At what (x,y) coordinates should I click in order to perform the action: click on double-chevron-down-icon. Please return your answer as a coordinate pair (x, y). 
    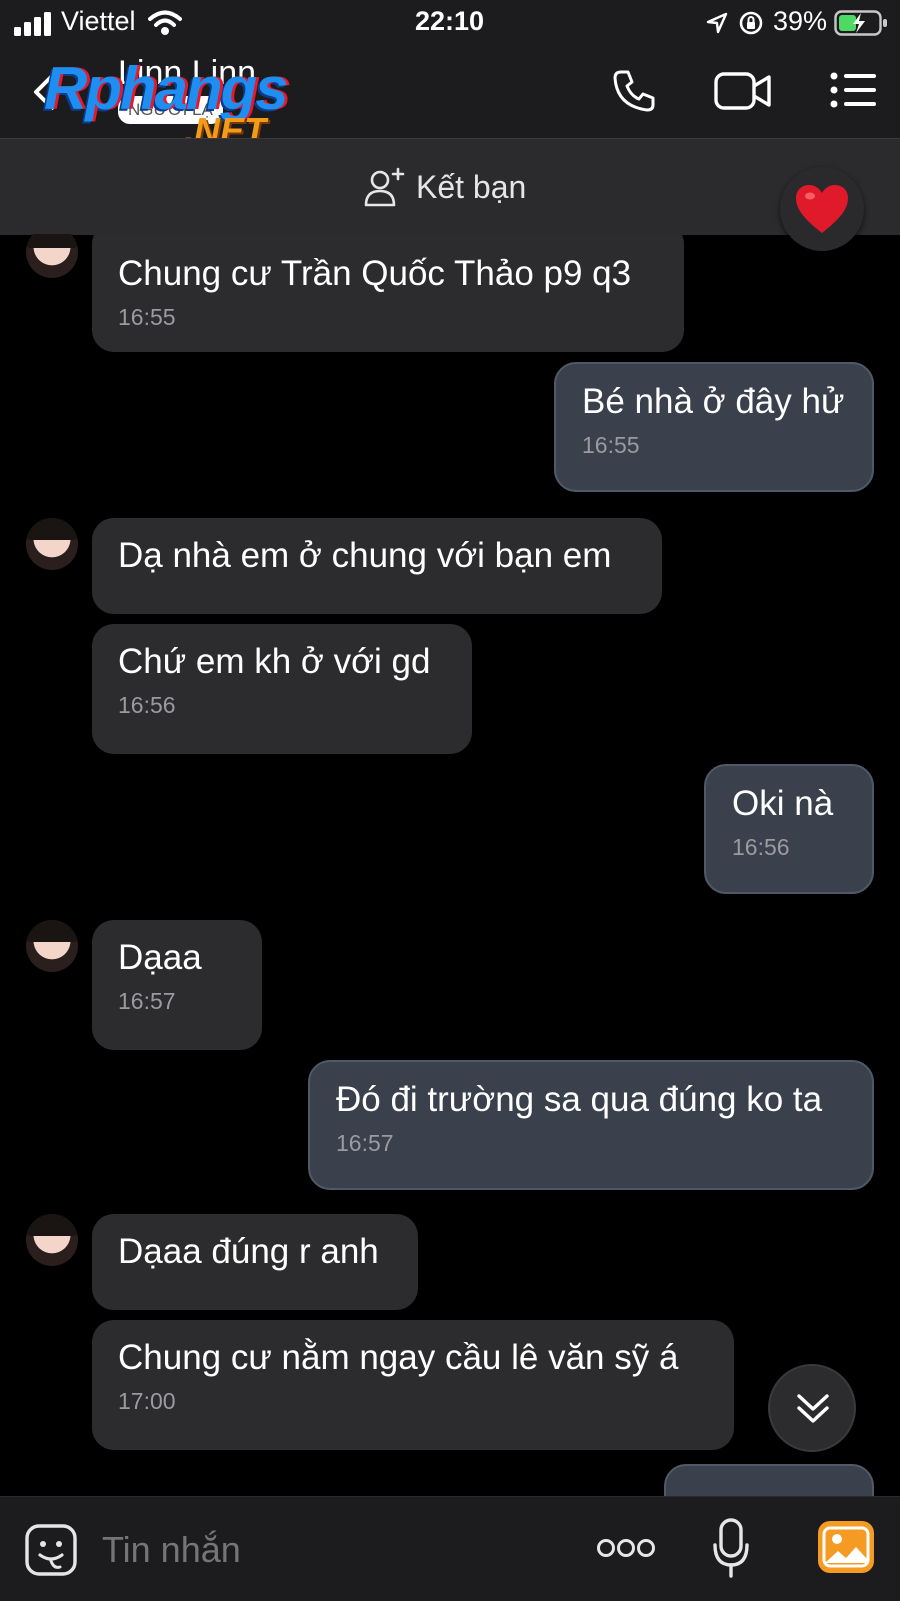
    Looking at the image, I should click on (813, 1408).